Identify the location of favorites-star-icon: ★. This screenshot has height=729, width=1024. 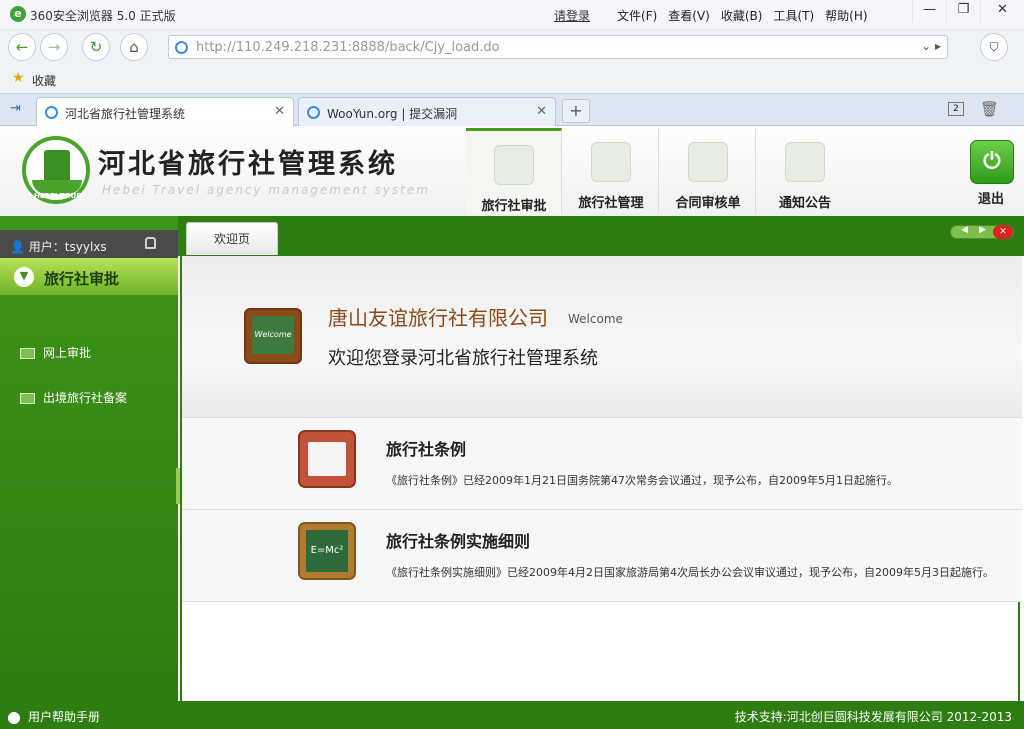
(18, 78).